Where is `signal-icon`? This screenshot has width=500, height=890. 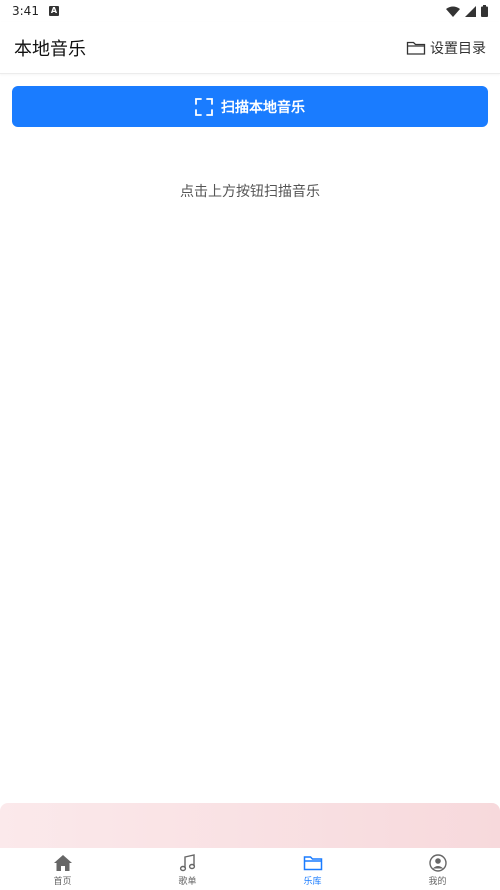 signal-icon is located at coordinates (470, 11).